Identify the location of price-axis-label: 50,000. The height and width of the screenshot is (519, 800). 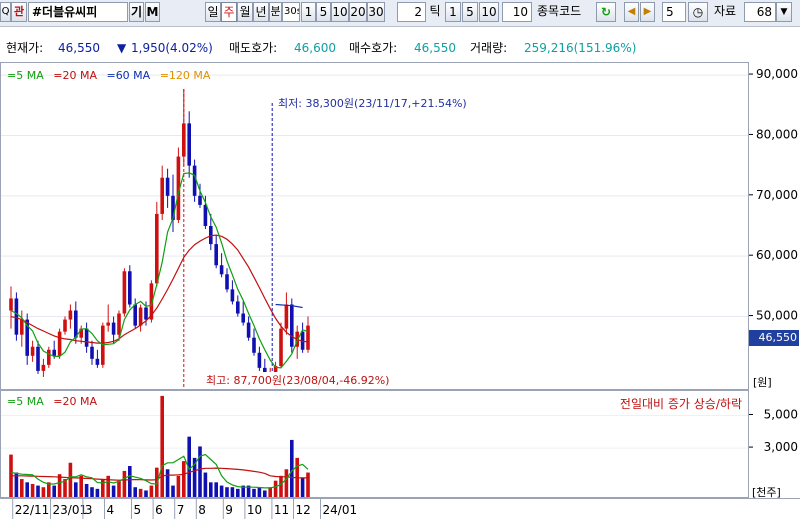
(777, 316).